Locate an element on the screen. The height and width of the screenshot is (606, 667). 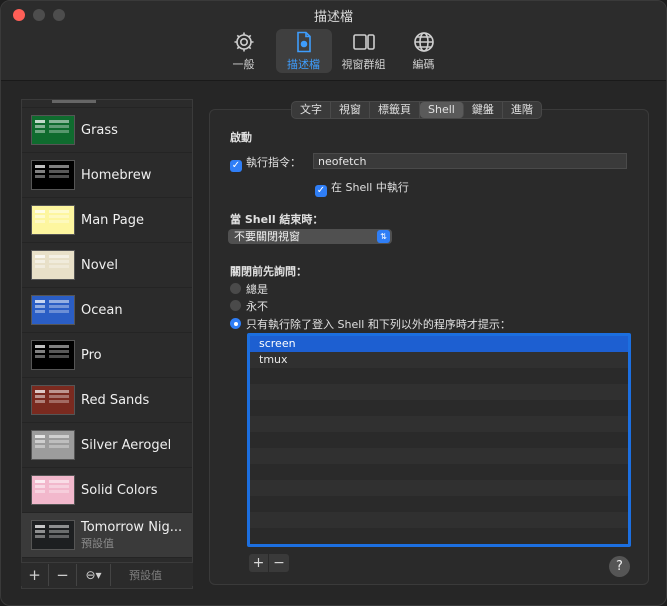
list-item: screen is located at coordinates (439, 344).